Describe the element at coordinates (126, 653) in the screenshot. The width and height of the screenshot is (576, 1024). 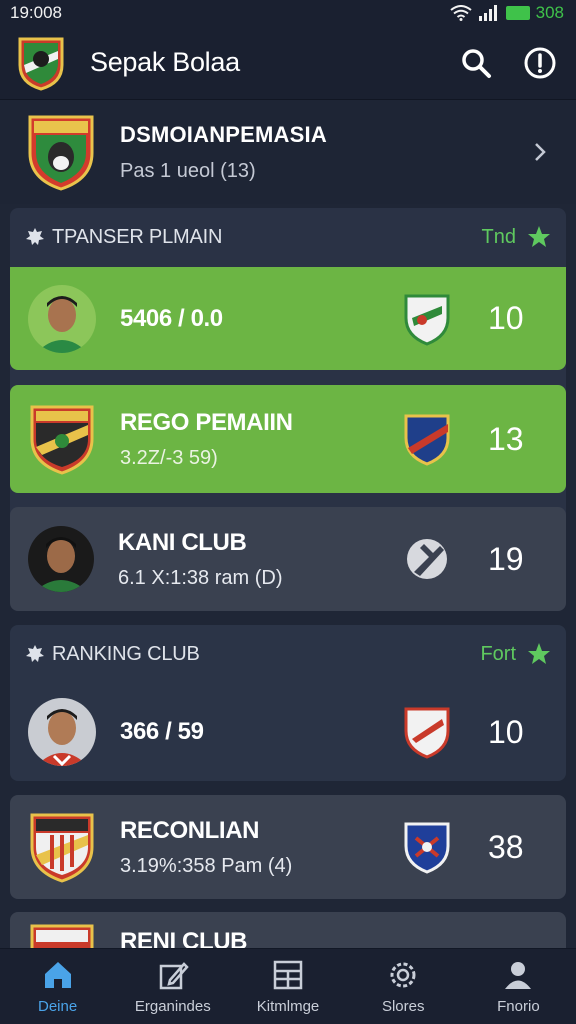
I see `ranking-section-title: RANKING CLUB` at that location.